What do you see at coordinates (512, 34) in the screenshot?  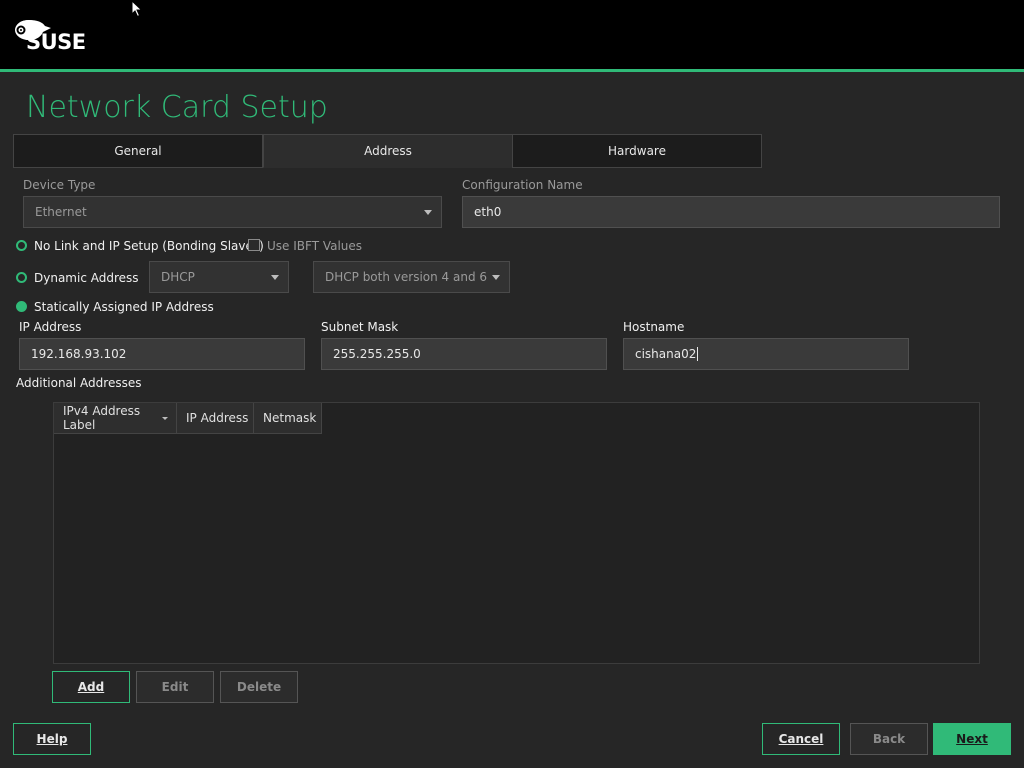 I see `top-bar` at bounding box center [512, 34].